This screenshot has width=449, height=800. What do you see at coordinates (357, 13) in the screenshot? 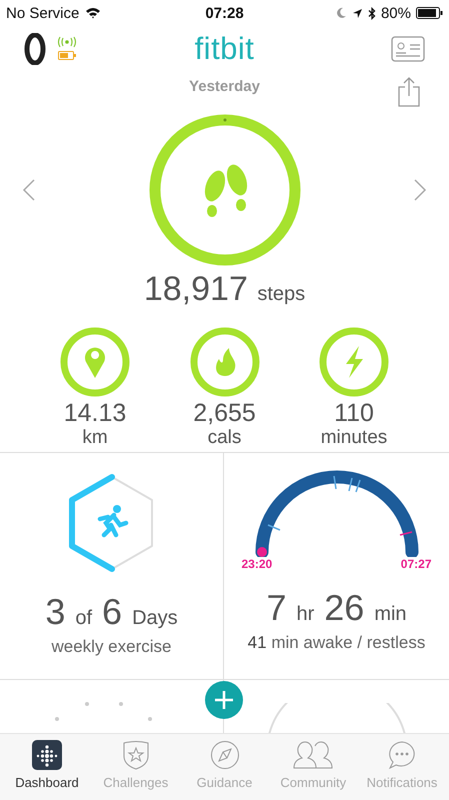
I see `location-icon` at bounding box center [357, 13].